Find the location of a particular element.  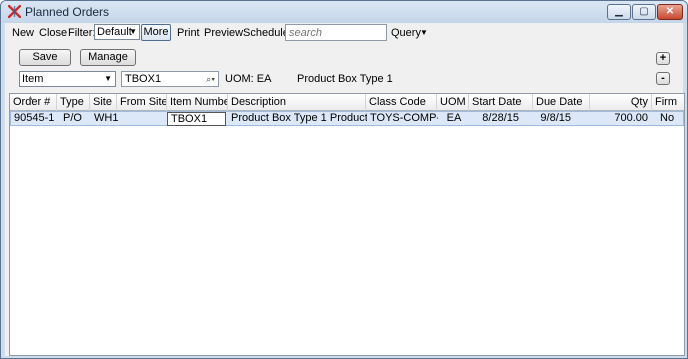

print-button: Print is located at coordinates (188, 33).